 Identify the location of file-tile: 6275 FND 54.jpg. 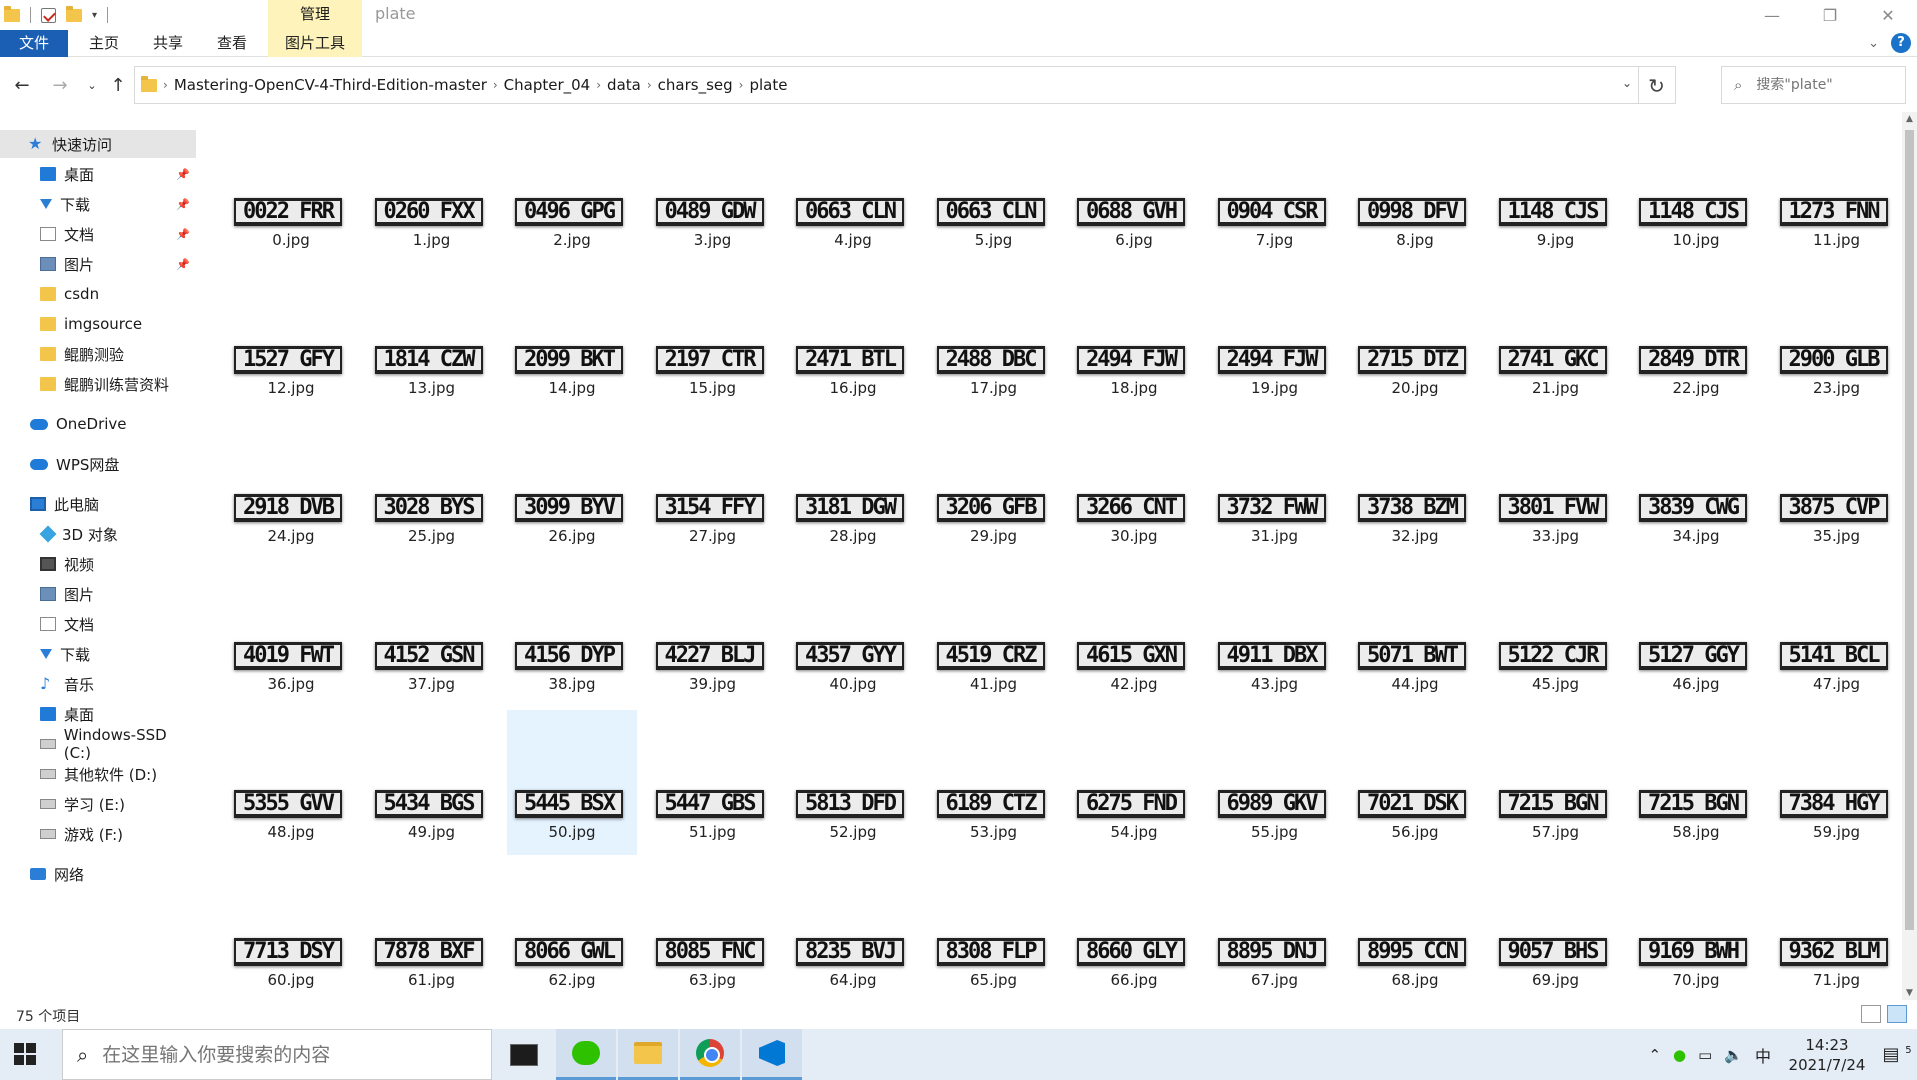
(1134, 782).